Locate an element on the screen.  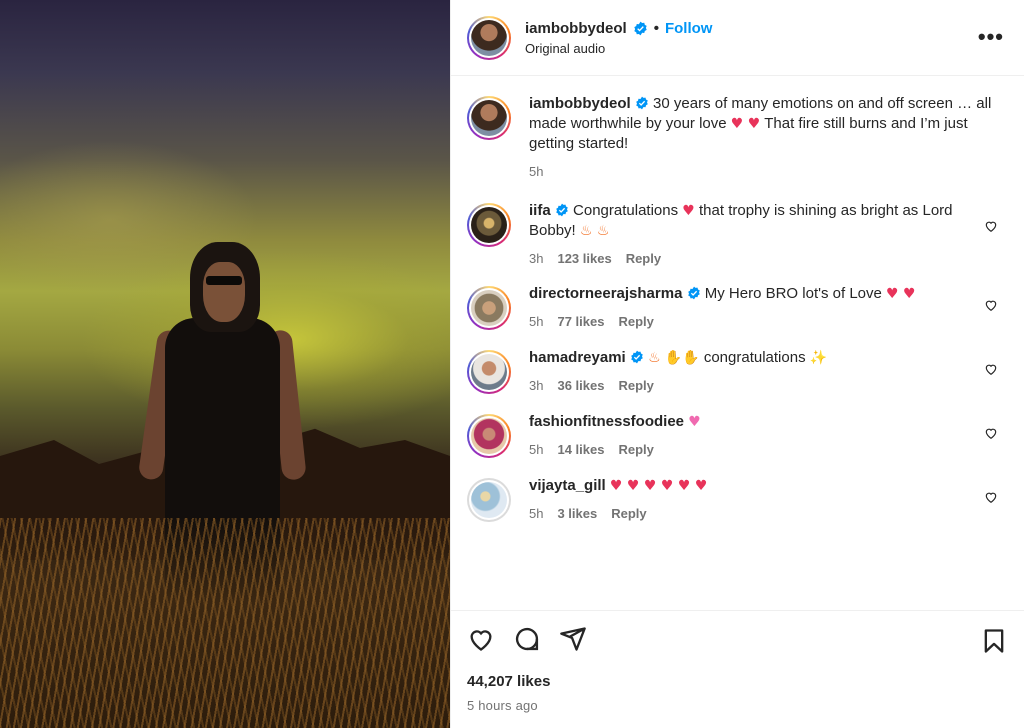
heart-emoji-icon: ♥ ♥ ♥ ♥ ♥ ♥ is located at coordinates (658, 486).